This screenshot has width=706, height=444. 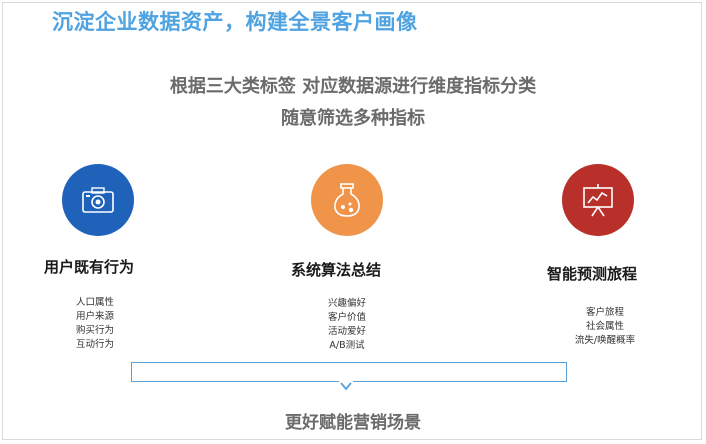 I want to click on slide-title: 沉淀企业数据资产，构建全景客户画像, so click(x=235, y=22).